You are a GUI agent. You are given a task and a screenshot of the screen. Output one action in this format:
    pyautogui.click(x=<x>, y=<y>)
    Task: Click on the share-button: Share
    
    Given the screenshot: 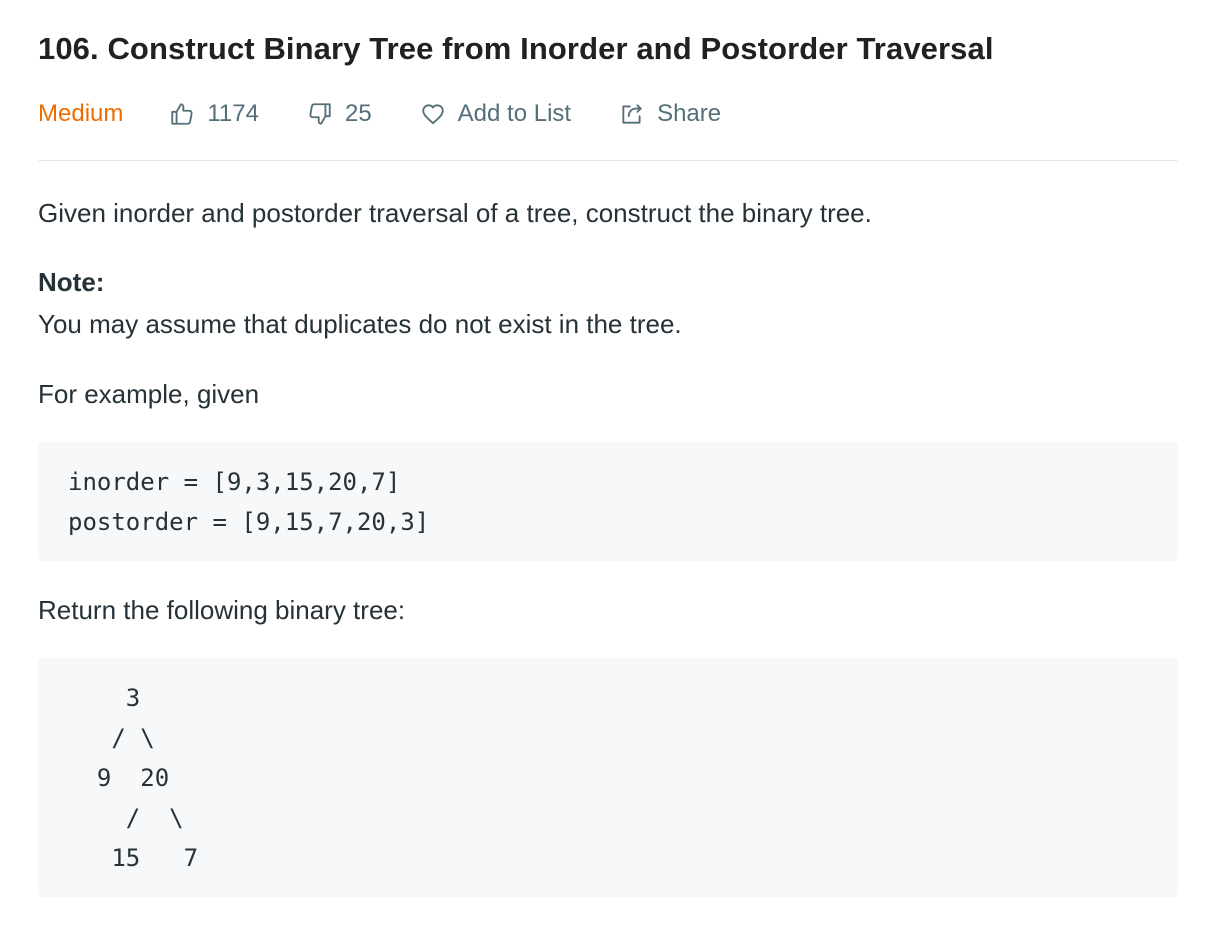 What is the action you would take?
    pyautogui.click(x=670, y=114)
    